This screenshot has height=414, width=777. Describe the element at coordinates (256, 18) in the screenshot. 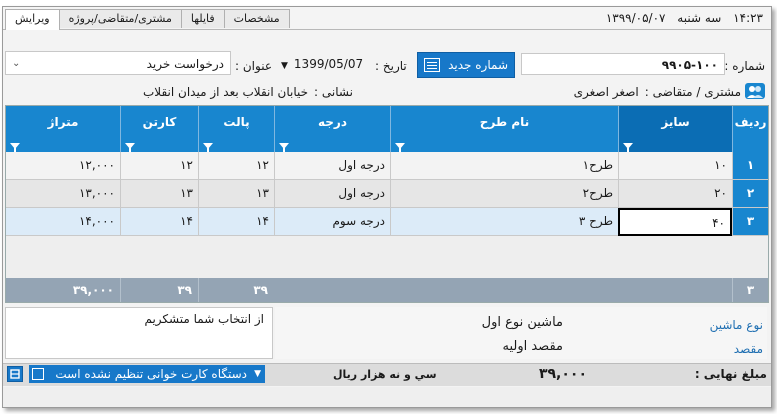

I see `tab-specs: مشخصات` at that location.